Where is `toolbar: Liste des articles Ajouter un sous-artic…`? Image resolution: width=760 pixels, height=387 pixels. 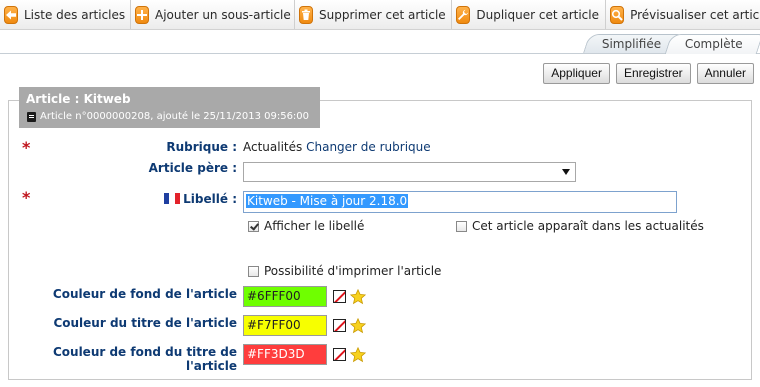 toolbar: Liste des articles Ajouter un sous-artic… is located at coordinates (380, 15).